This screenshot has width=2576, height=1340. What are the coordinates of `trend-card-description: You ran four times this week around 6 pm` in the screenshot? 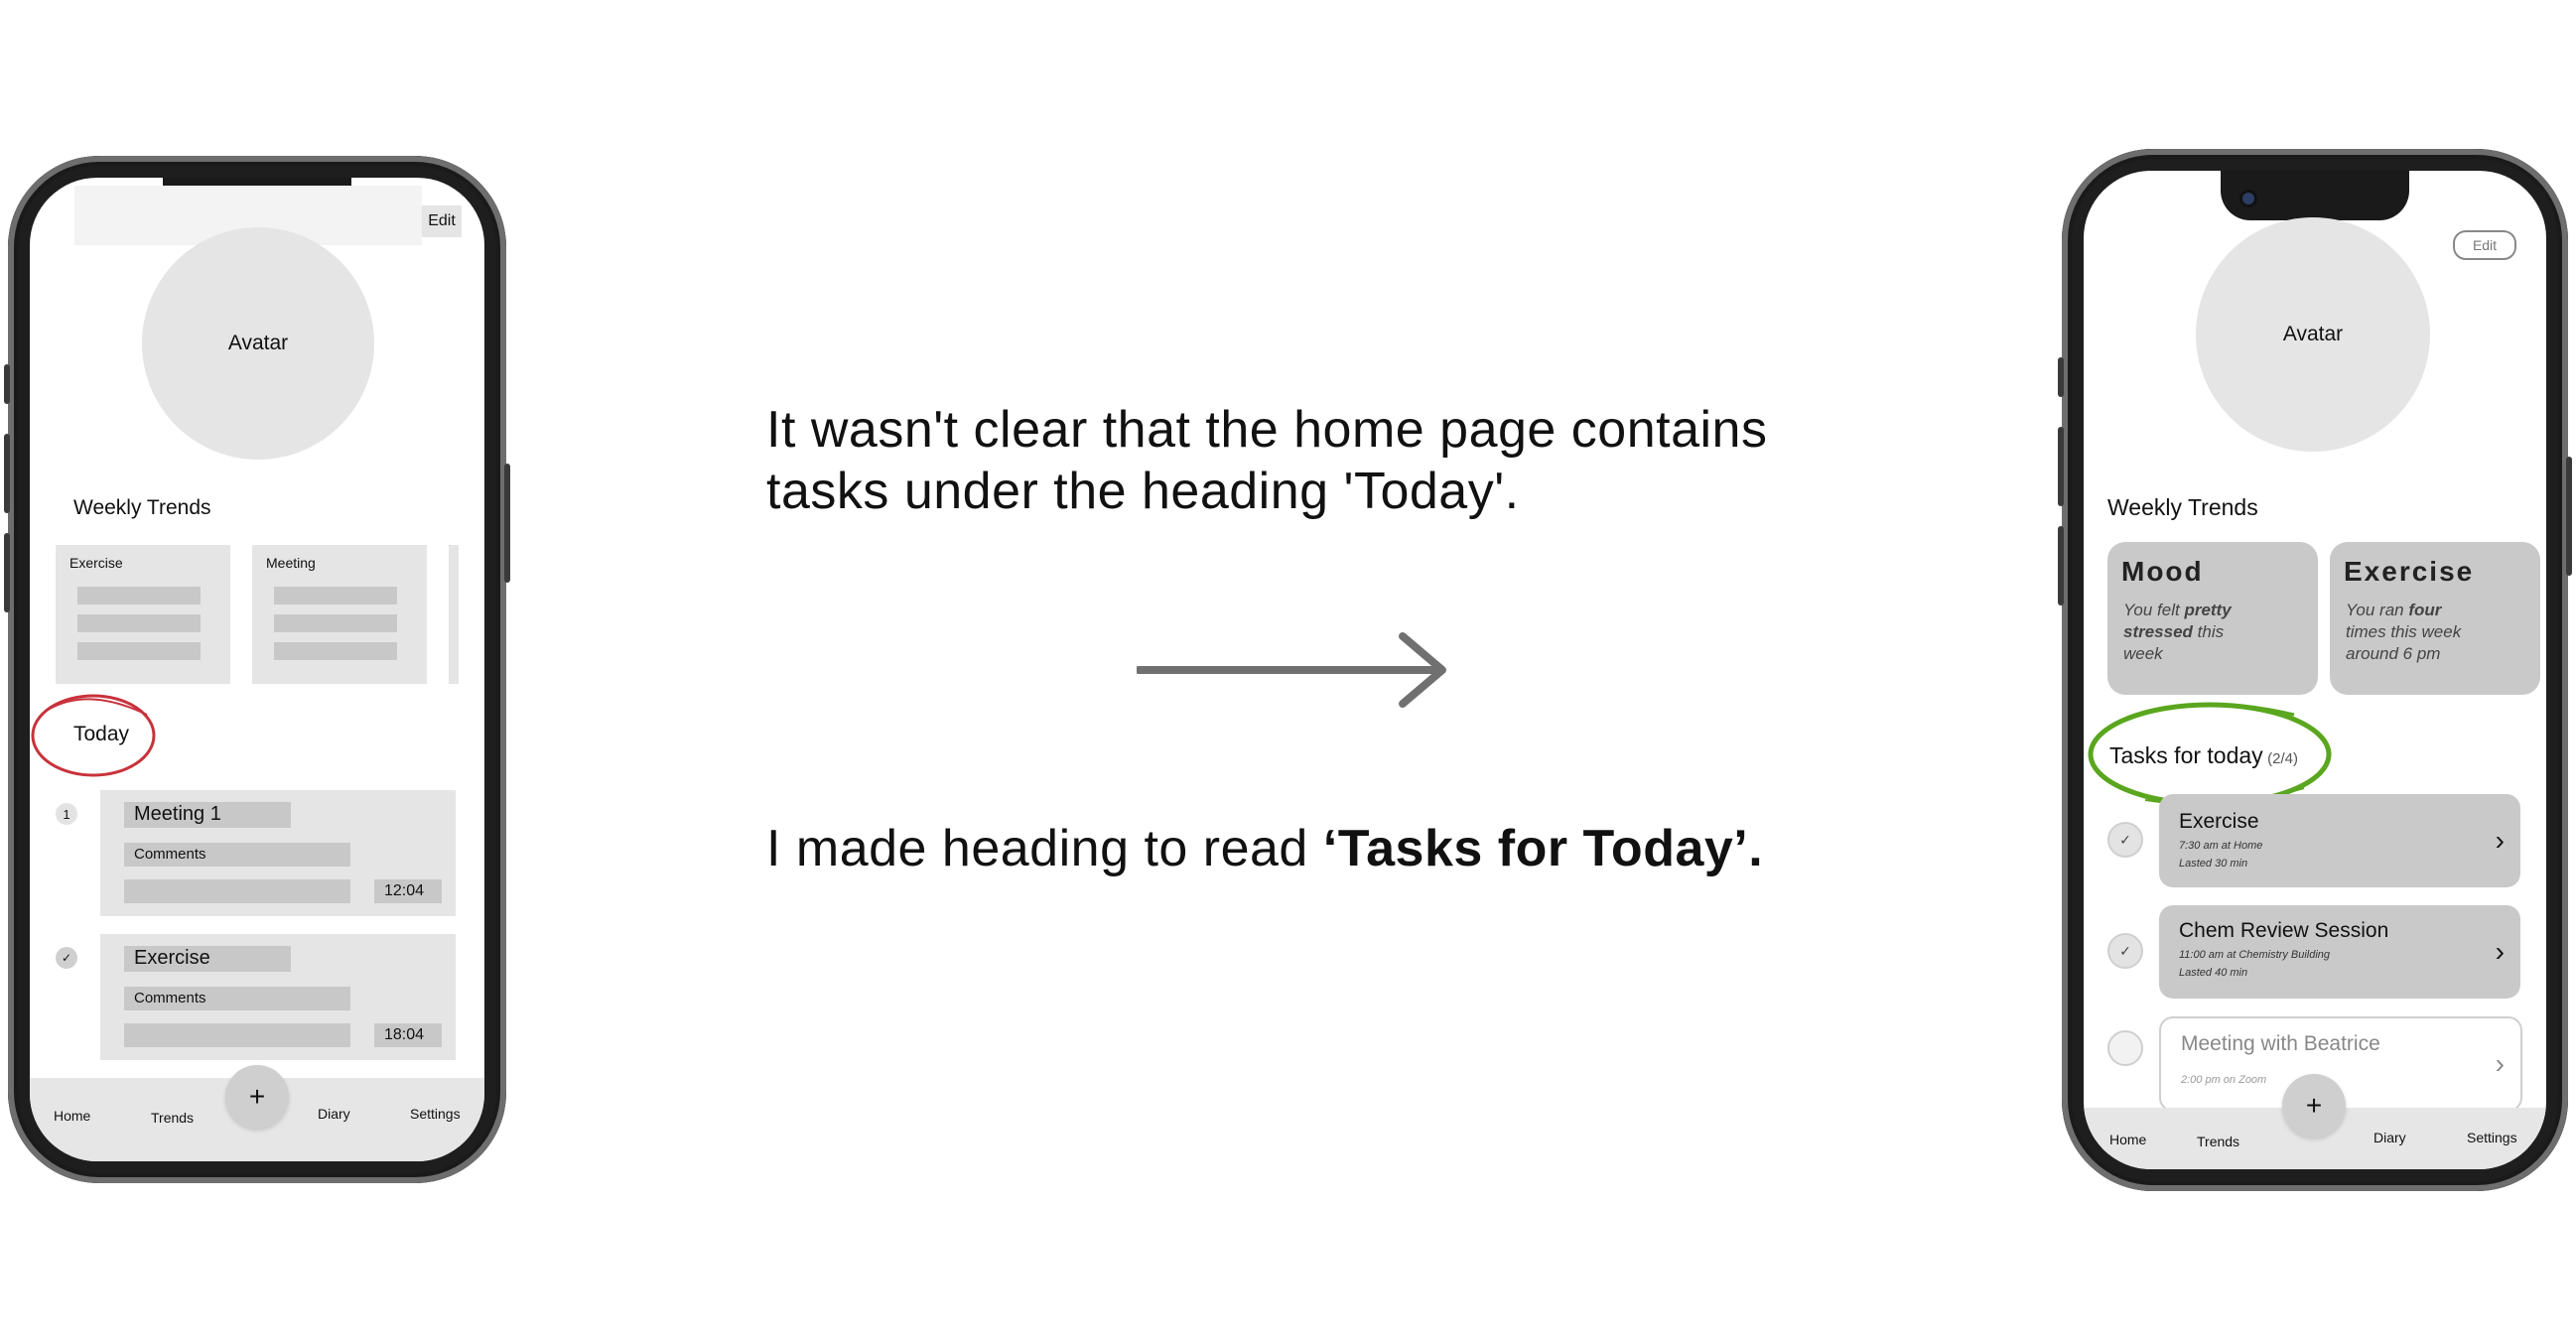 It's located at (2404, 632).